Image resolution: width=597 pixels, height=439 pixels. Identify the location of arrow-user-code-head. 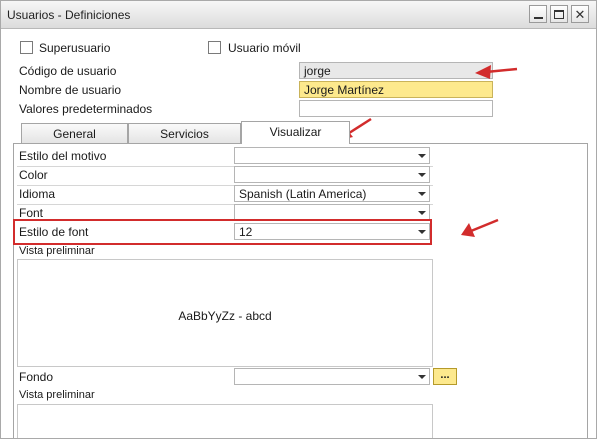
(483, 72).